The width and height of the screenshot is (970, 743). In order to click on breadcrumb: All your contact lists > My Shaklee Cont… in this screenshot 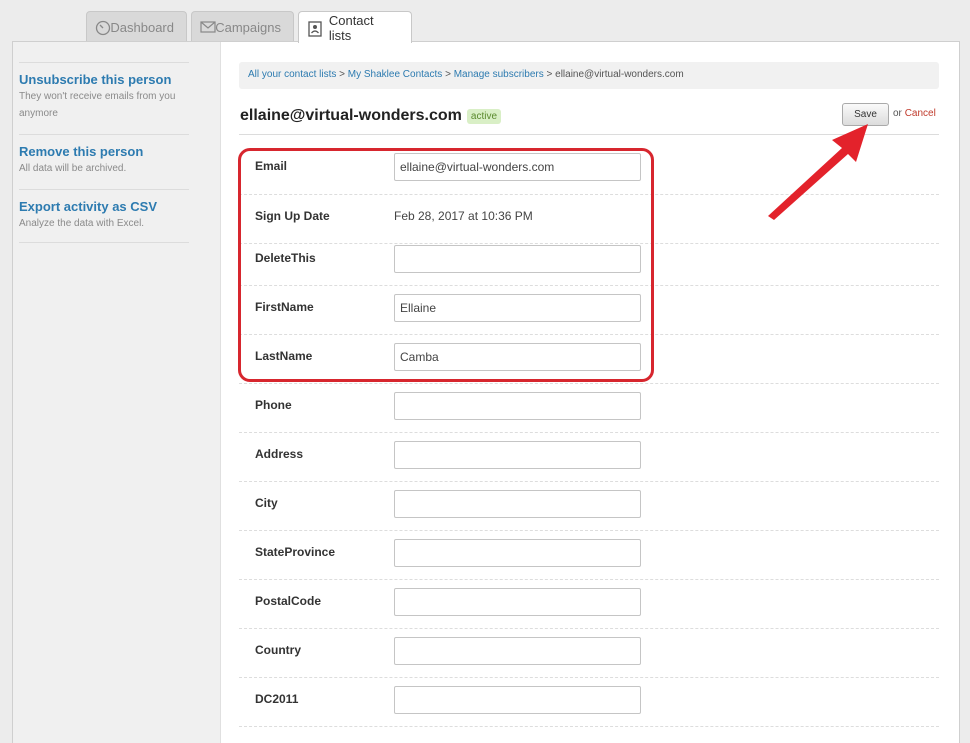, I will do `click(589, 75)`.